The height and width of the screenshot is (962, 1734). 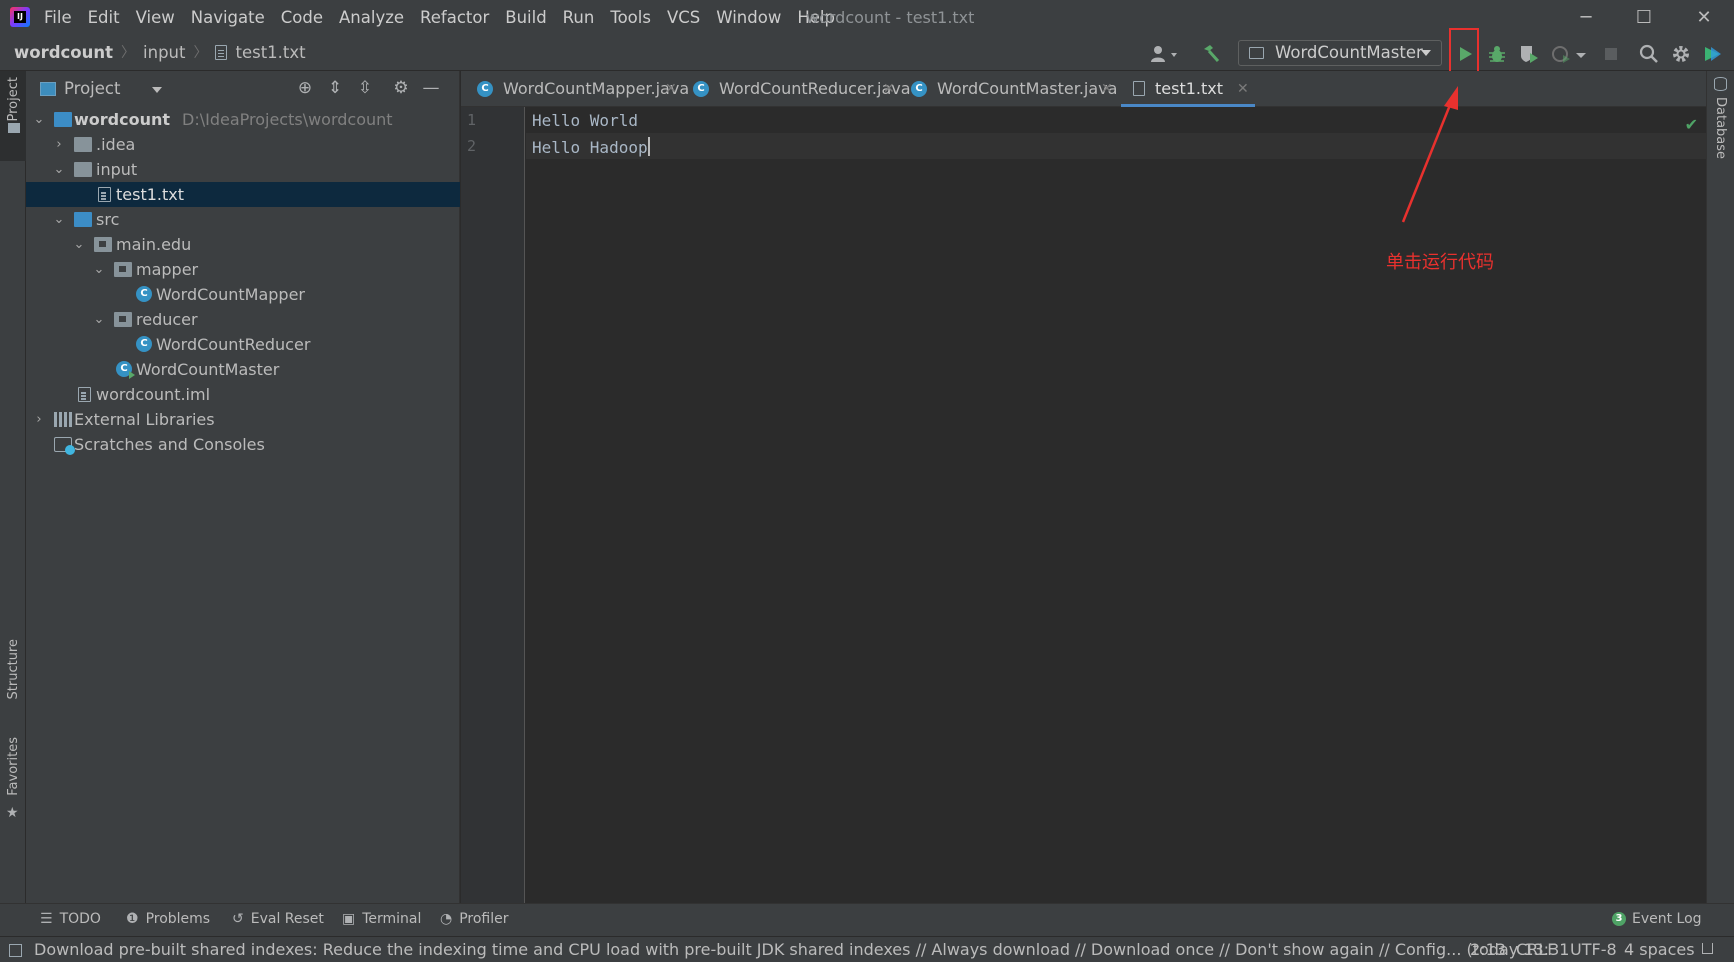 What do you see at coordinates (1340, 53) in the screenshot?
I see `run-configuration-select: WordCountMaster` at bounding box center [1340, 53].